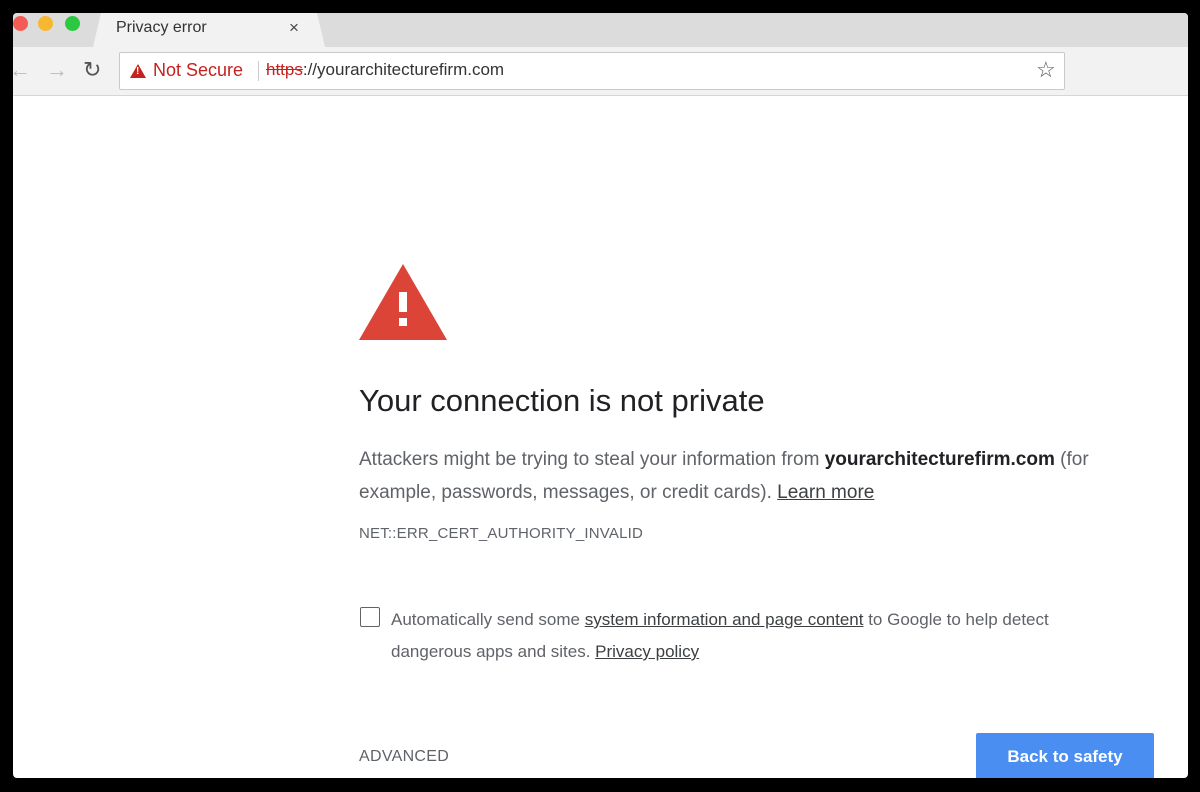 The width and height of the screenshot is (1200, 792). Describe the element at coordinates (22, 70) in the screenshot. I see `back-button: ←` at that location.